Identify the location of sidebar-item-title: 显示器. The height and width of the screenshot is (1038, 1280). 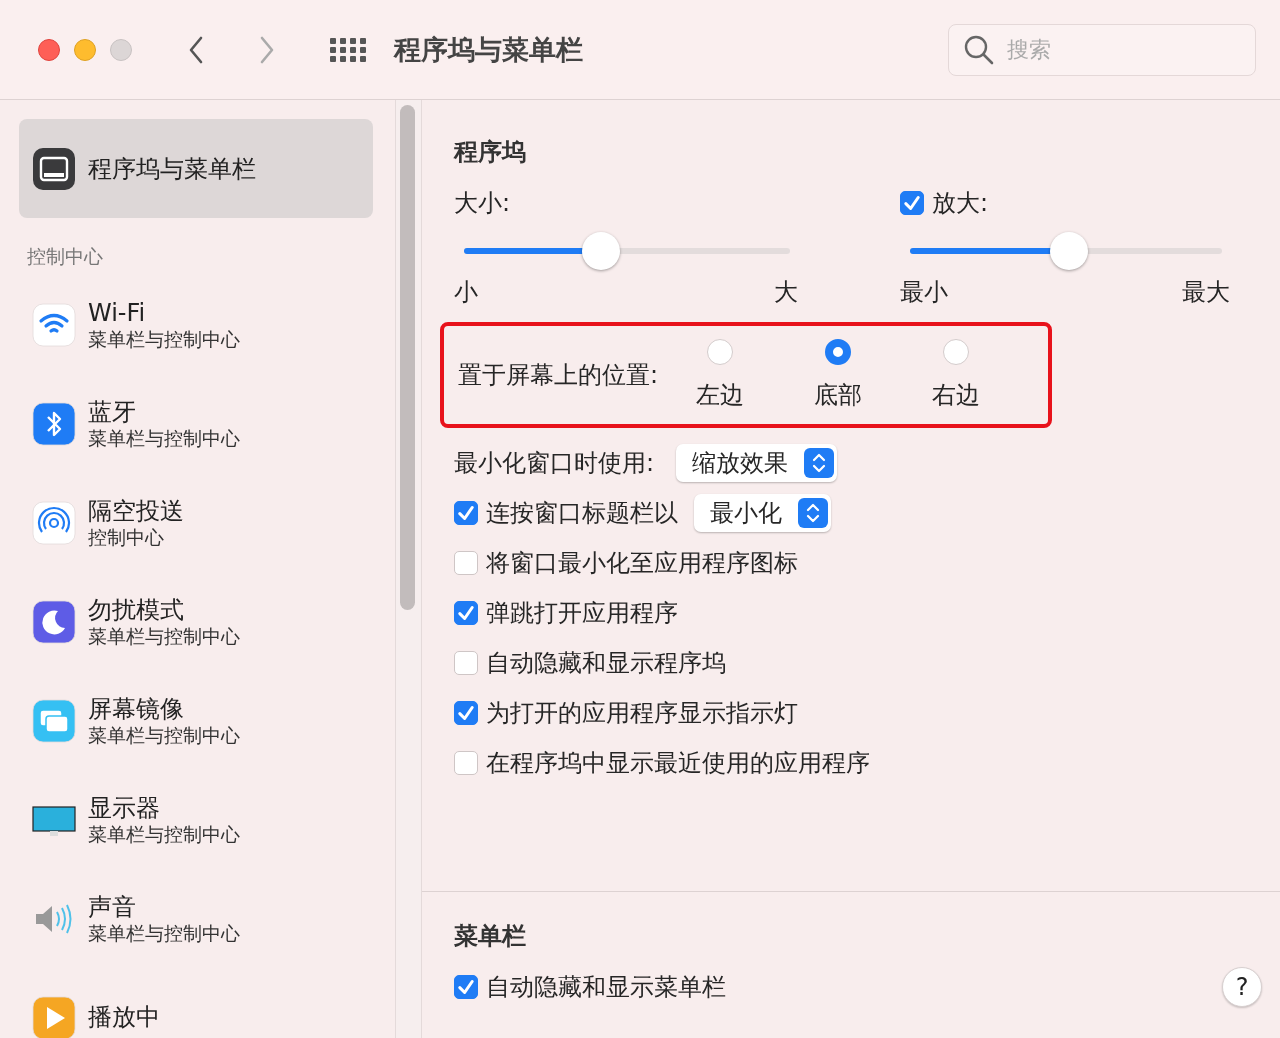
(164, 808).